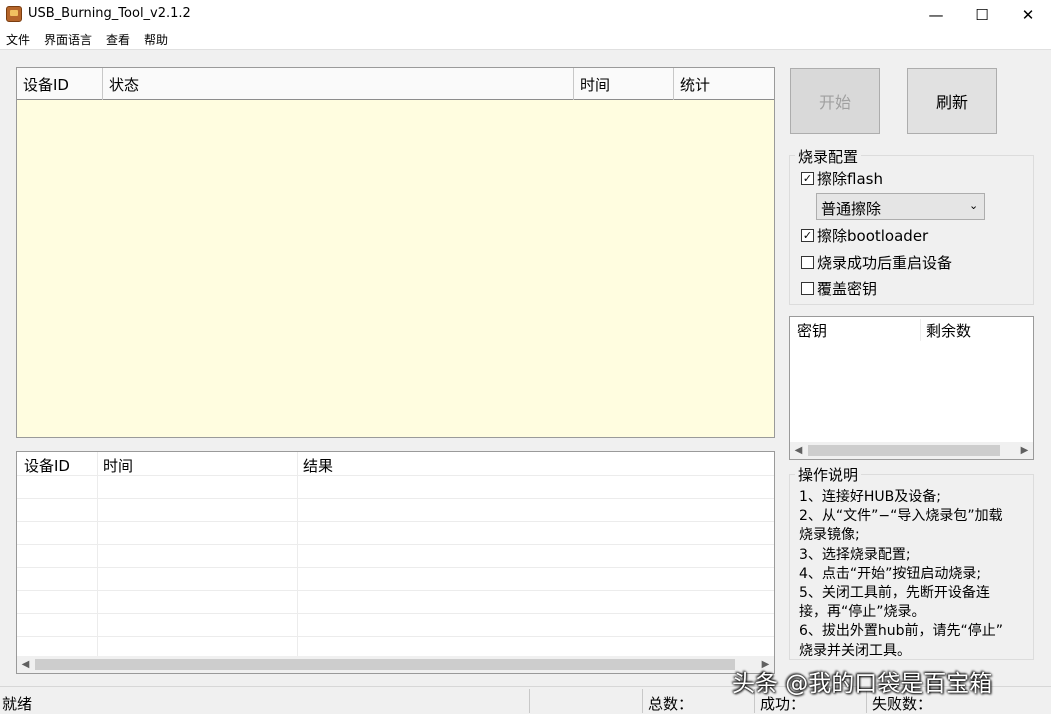  What do you see at coordinates (525, 40) in the screenshot?
I see `menu-bar: 文件 界面语言 查看 帮助` at bounding box center [525, 40].